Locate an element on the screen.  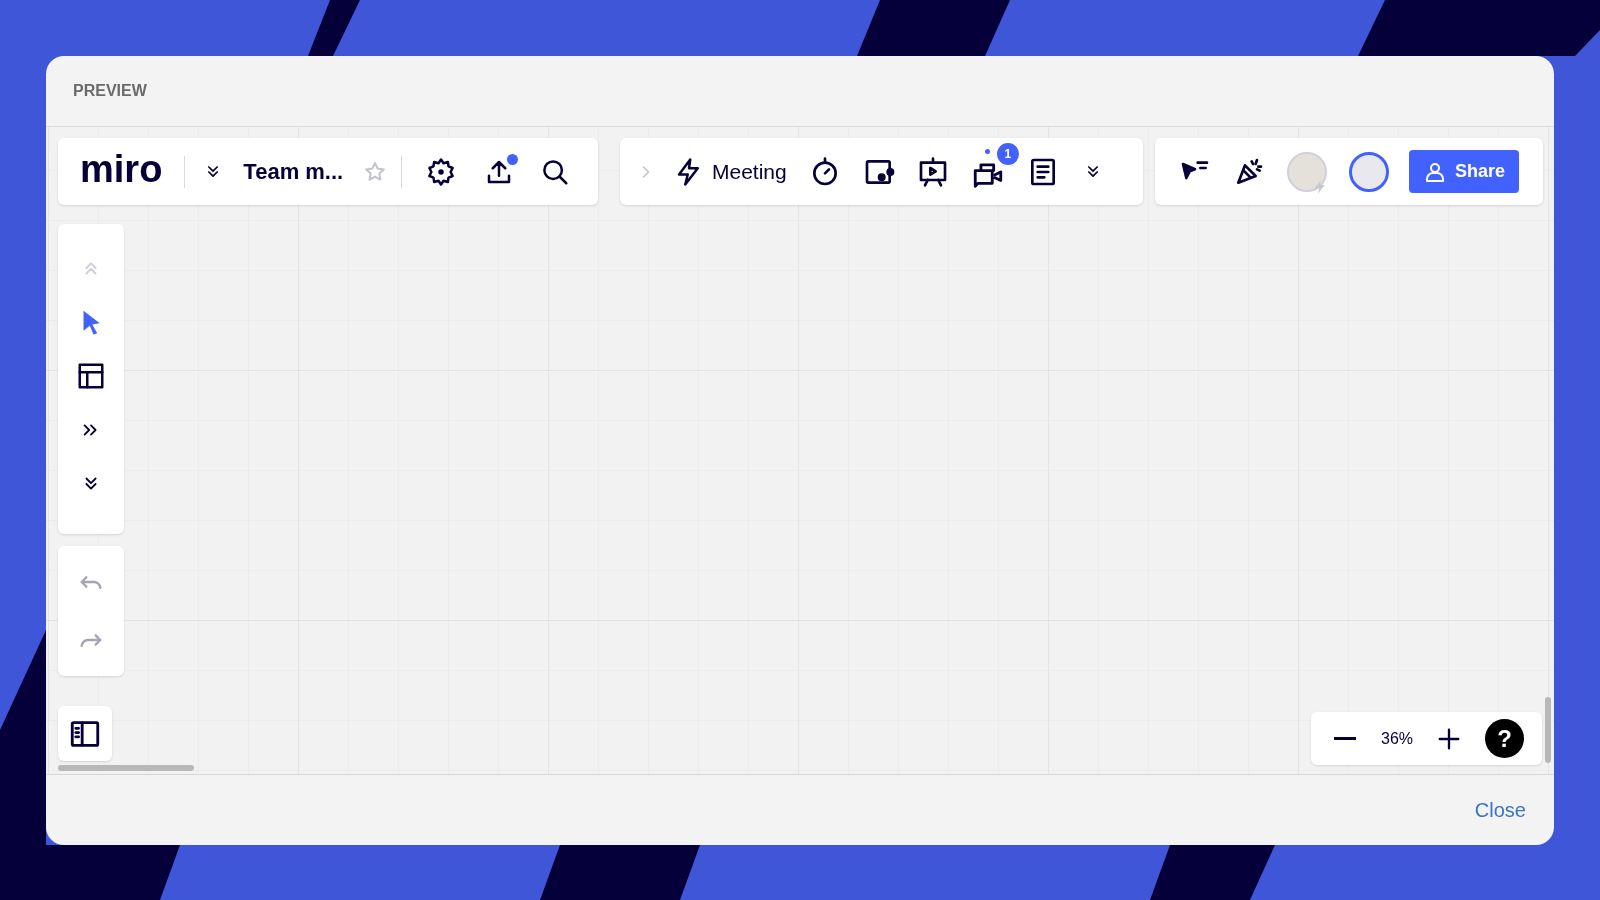
background-stripe is located at coordinates (334, 28).